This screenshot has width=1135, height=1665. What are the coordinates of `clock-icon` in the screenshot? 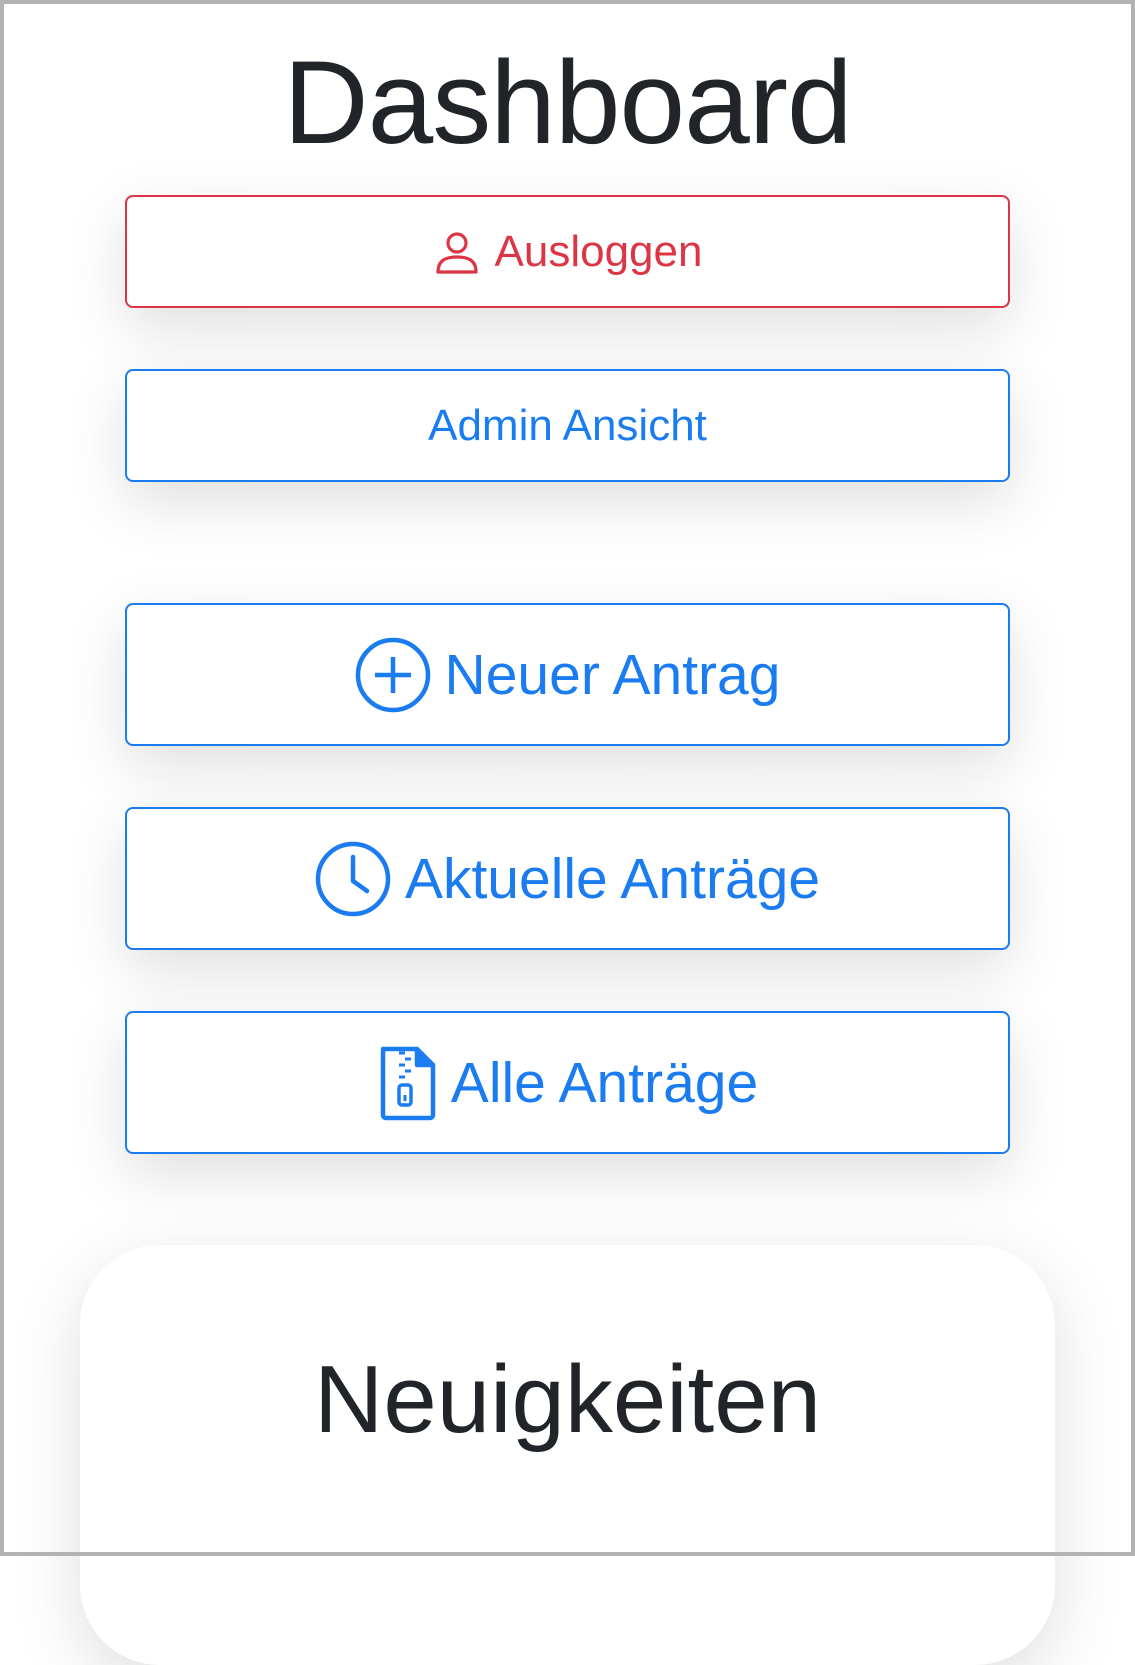 It's located at (353, 879).